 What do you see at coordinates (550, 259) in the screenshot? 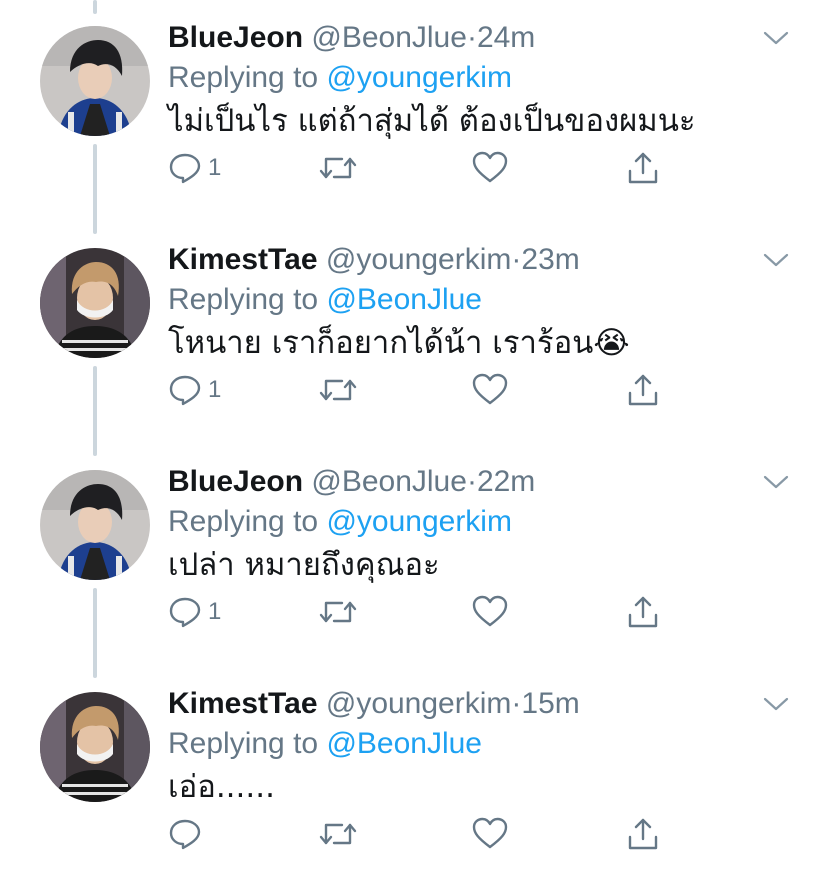
I see `timestamp: 23m` at bounding box center [550, 259].